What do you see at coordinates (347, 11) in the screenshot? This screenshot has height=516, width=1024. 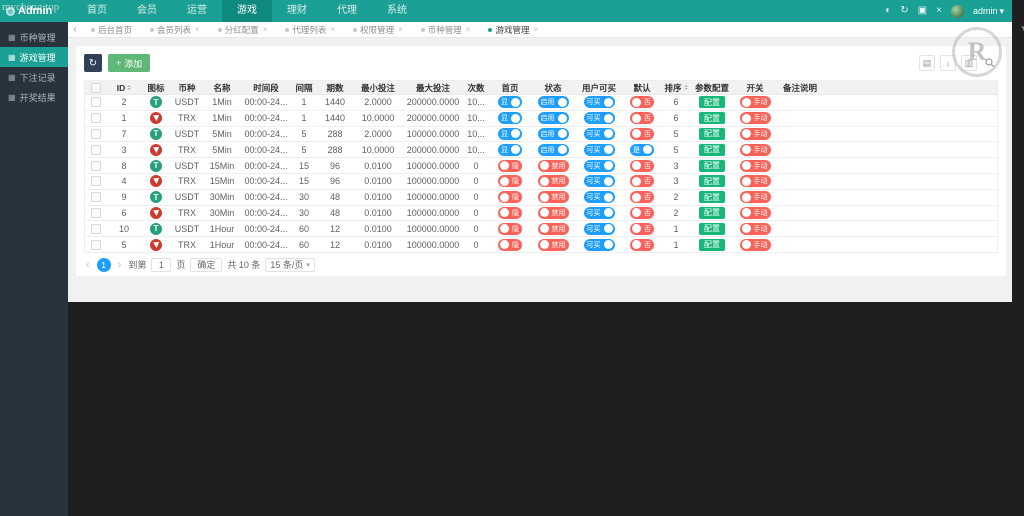 I see `nav-item-5: 代理` at bounding box center [347, 11].